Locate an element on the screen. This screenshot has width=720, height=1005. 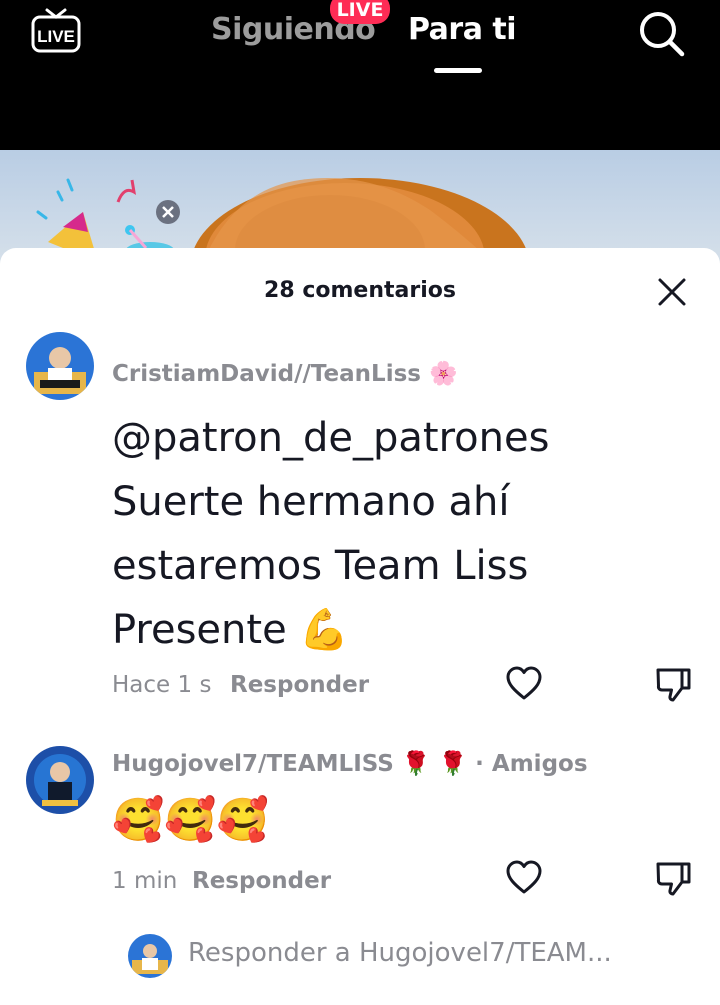
comment-line: Presente 💪 is located at coordinates (231, 630).